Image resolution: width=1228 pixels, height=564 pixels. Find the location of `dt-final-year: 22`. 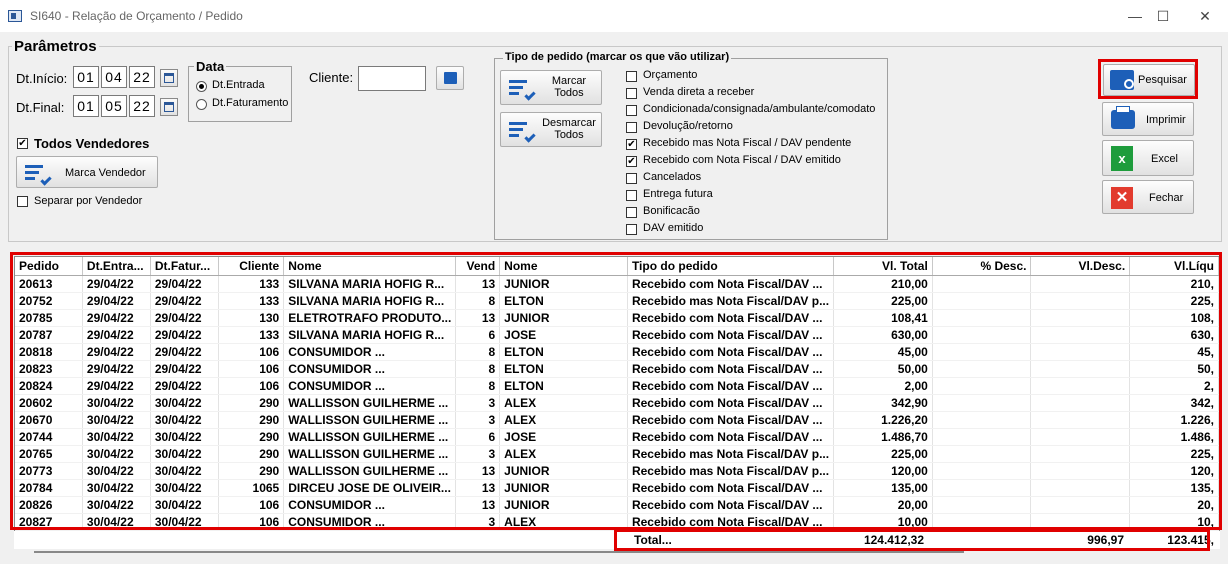

dt-final-year: 22 is located at coordinates (142, 106).